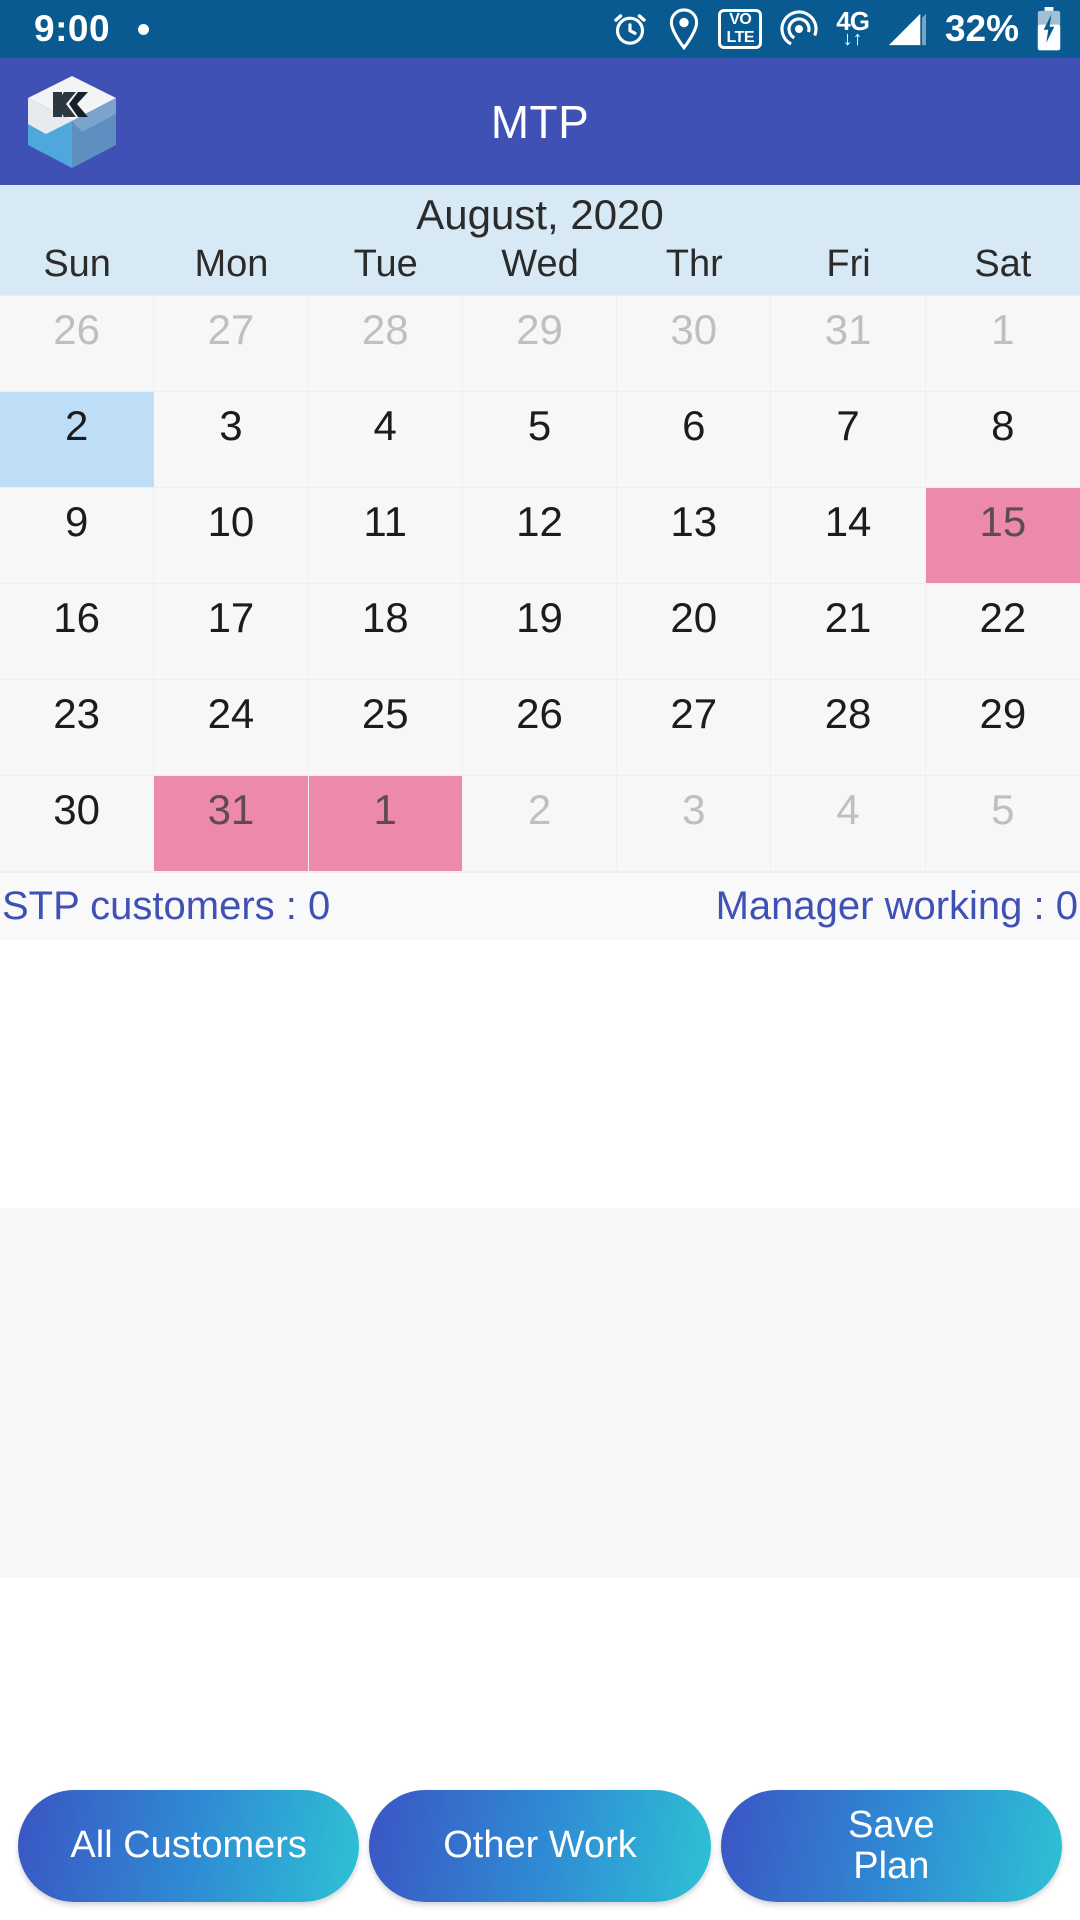 This screenshot has width=1080, height=1920. What do you see at coordinates (1003, 713) in the screenshot?
I see `calendar-day-number: 29` at bounding box center [1003, 713].